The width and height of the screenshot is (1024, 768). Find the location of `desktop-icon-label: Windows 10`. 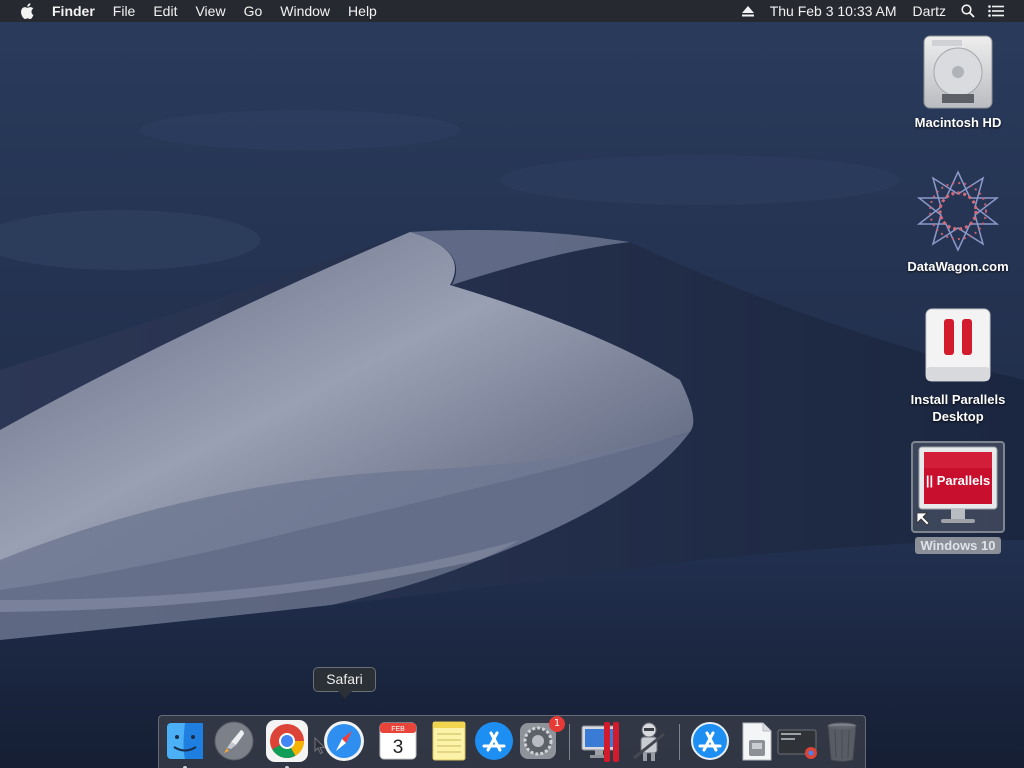

desktop-icon-label: Windows 10 is located at coordinates (958, 545).